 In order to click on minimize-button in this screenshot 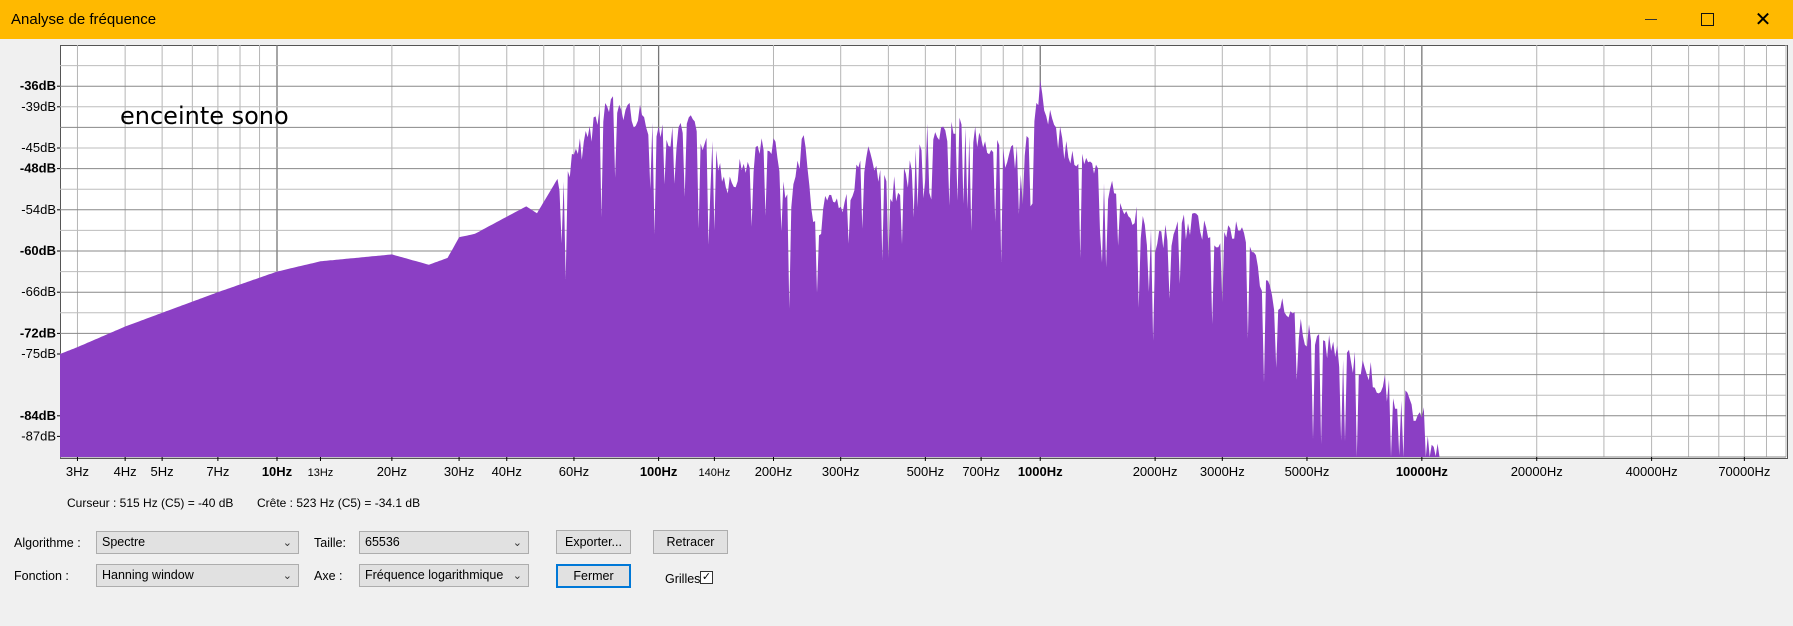, I will do `click(1651, 19)`.